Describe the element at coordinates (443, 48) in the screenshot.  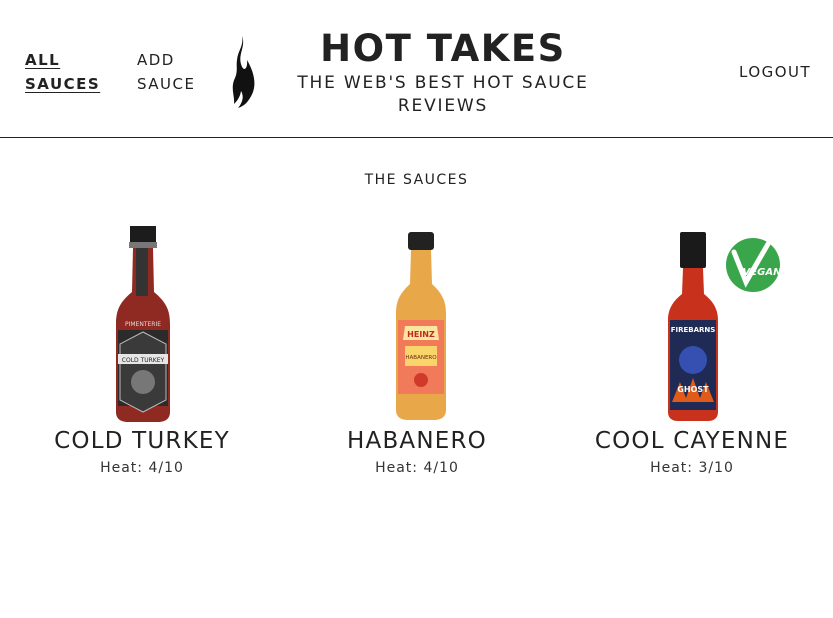
I see `site-title: HOT TAKES` at that location.